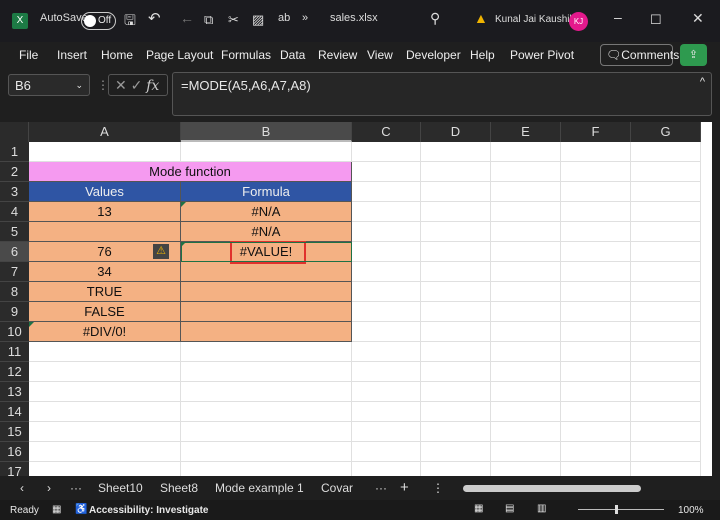 The height and width of the screenshot is (520, 720). Describe the element at coordinates (380, 55) in the screenshot. I see `menu-view: View` at that location.